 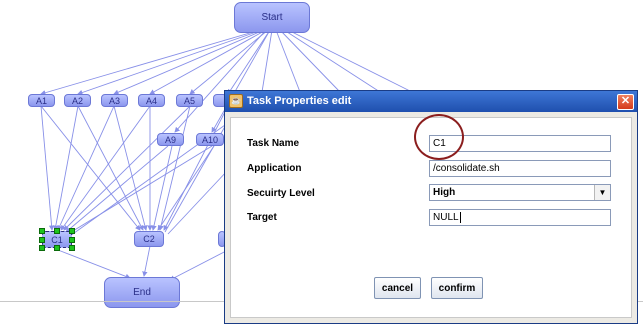 I want to click on task-name-label: Task Name, so click(x=273, y=143).